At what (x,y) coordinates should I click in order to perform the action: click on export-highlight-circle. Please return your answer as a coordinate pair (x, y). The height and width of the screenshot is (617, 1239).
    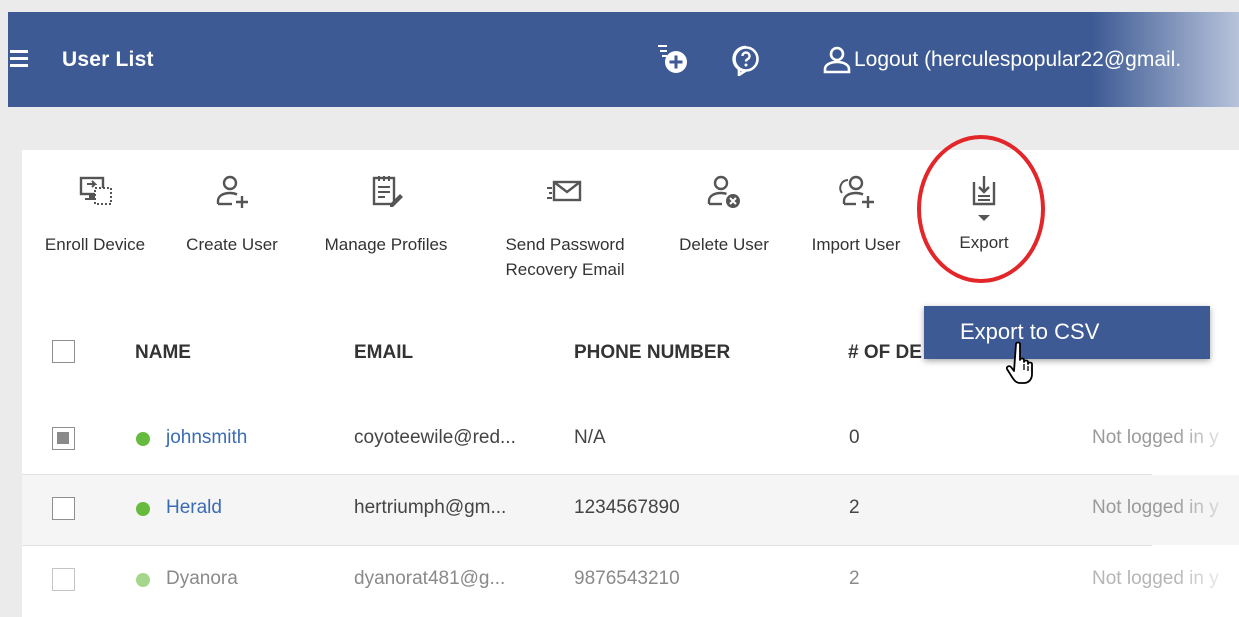
    Looking at the image, I should click on (981, 209).